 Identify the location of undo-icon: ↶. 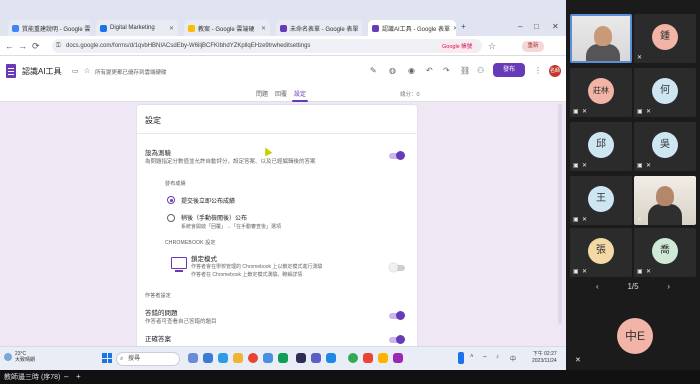
(429, 70).